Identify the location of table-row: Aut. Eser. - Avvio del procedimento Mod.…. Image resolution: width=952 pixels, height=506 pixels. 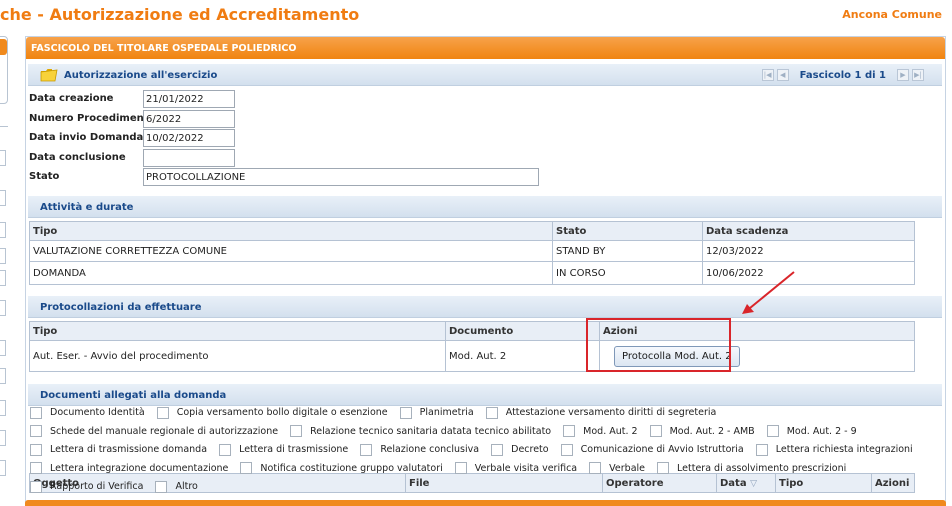
(472, 356).